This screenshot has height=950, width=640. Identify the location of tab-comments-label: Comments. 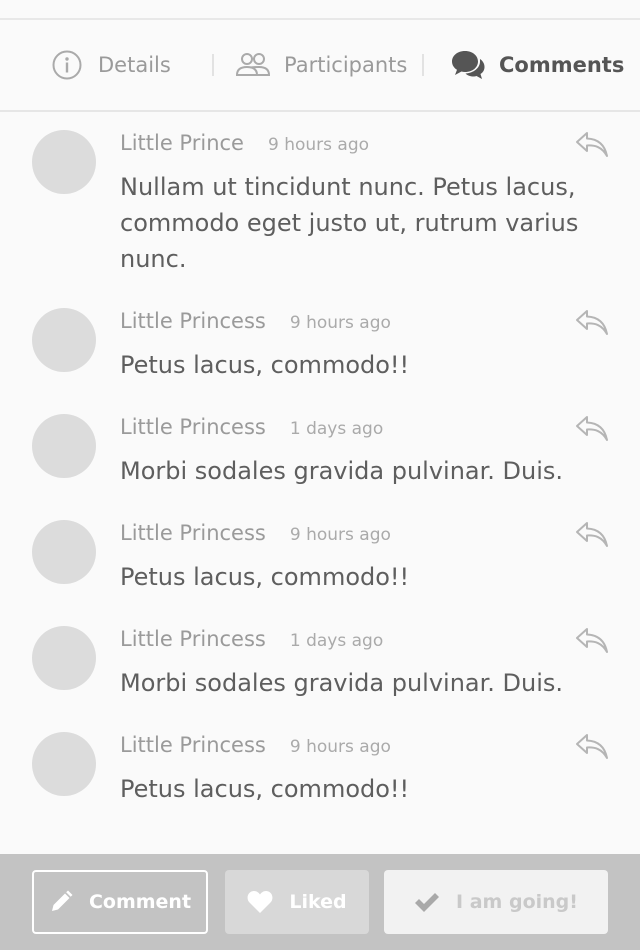
(562, 65).